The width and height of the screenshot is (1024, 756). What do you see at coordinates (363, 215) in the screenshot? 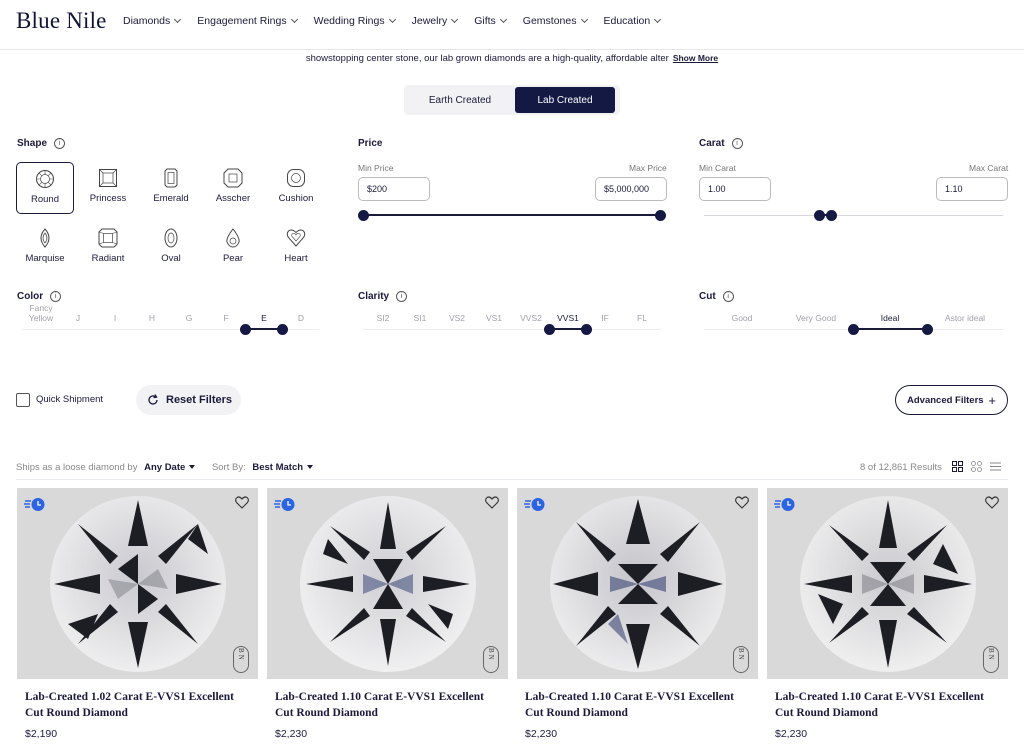
I see `price-min-handle` at bounding box center [363, 215].